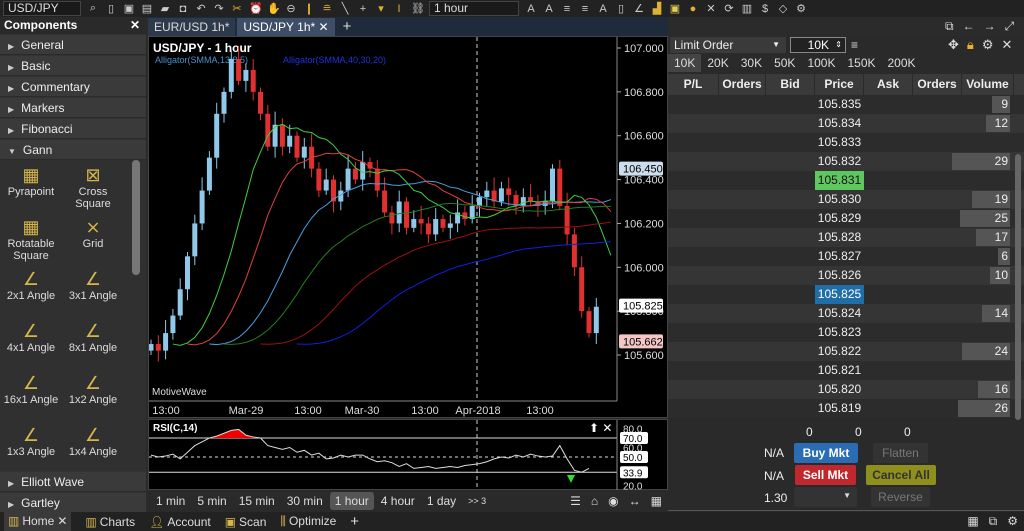 The width and height of the screenshot is (1024, 531). Describe the element at coordinates (477, 501) in the screenshot. I see `more-timeframes: >> 3` at that location.